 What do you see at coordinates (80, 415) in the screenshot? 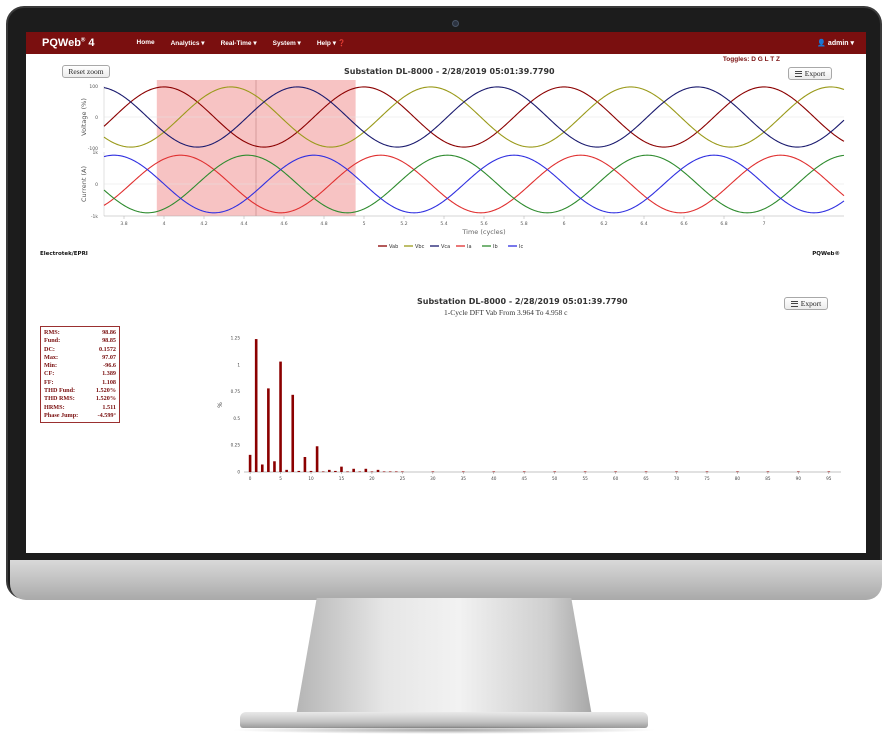
I see `stat-phase-jump: Phase Jump: -4.599°` at bounding box center [80, 415].